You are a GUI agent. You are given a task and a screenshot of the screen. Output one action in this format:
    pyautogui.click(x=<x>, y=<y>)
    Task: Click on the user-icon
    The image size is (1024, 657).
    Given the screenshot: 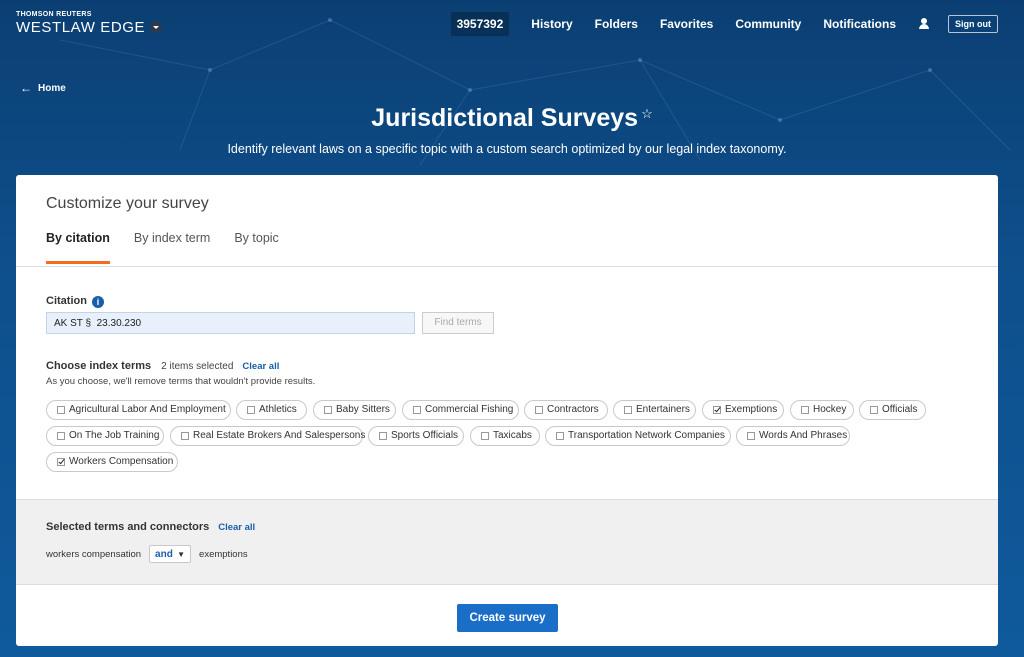 What is the action you would take?
    pyautogui.click(x=924, y=24)
    